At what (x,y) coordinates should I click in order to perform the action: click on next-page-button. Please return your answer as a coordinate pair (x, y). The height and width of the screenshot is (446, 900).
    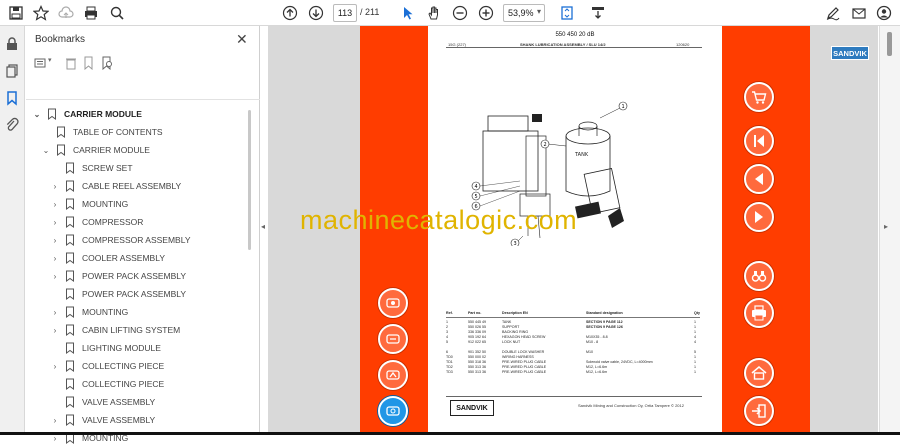
    Looking at the image, I should click on (759, 217).